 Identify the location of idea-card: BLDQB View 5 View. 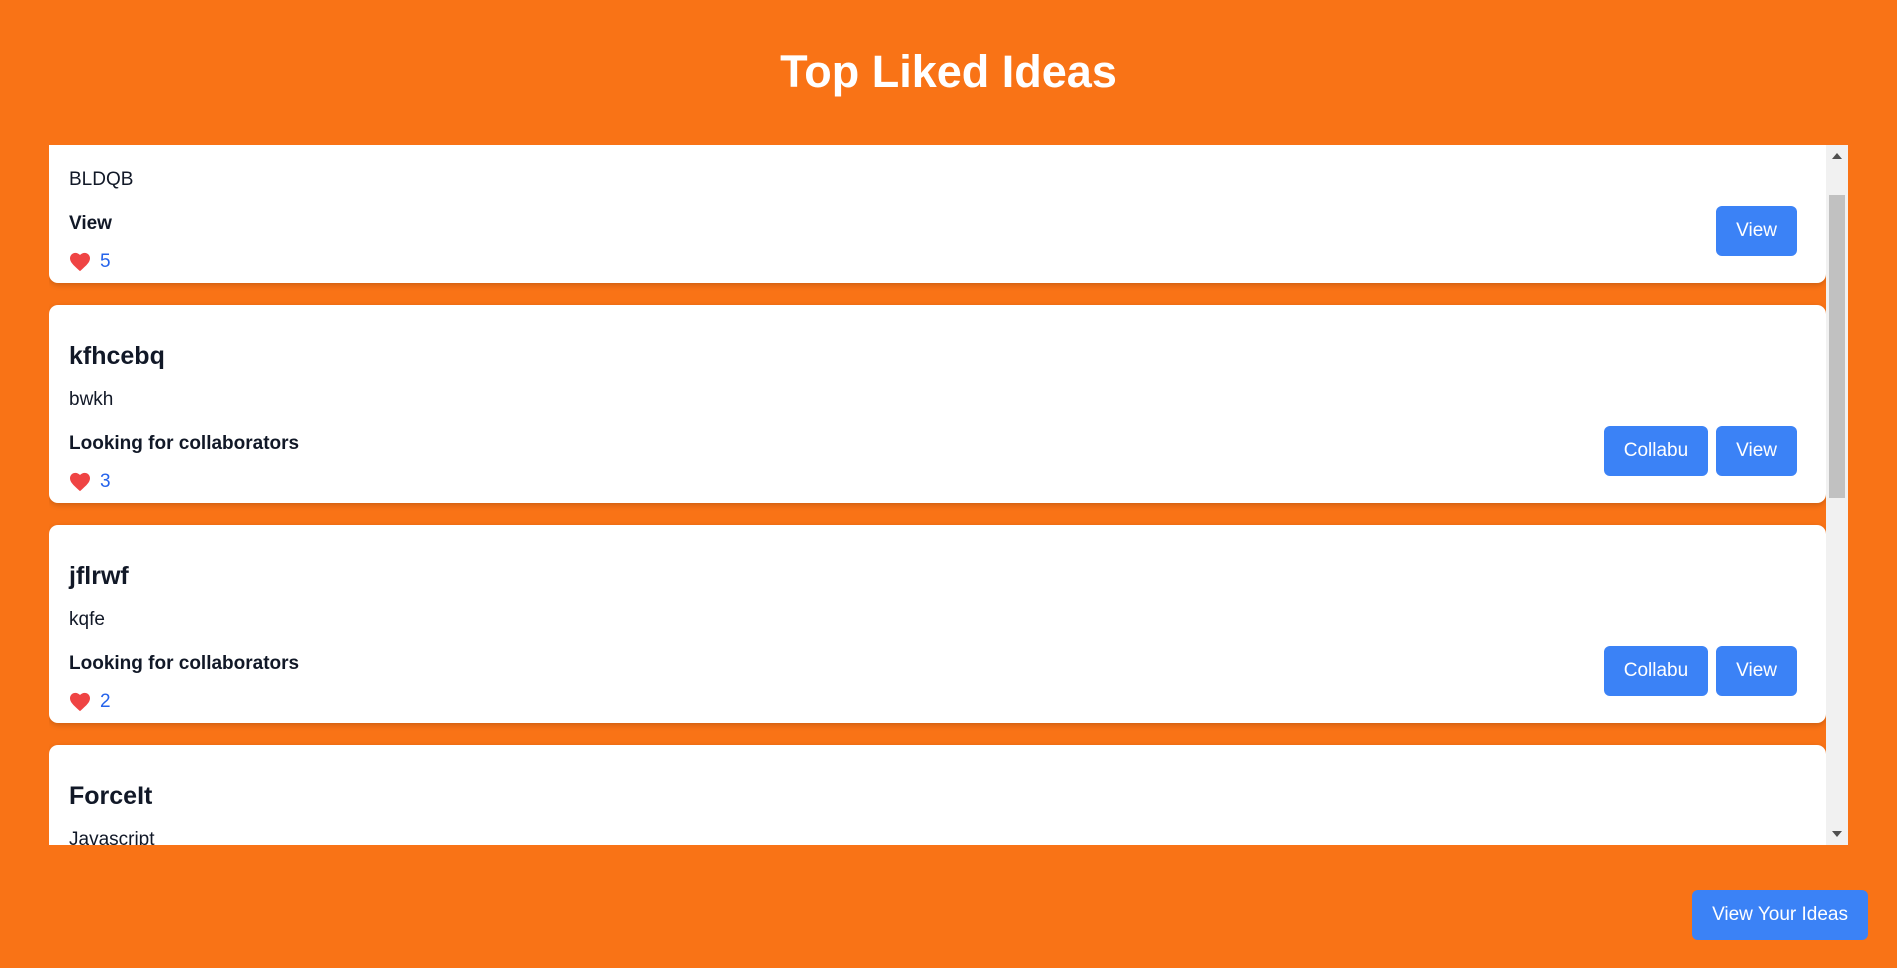
(937, 214).